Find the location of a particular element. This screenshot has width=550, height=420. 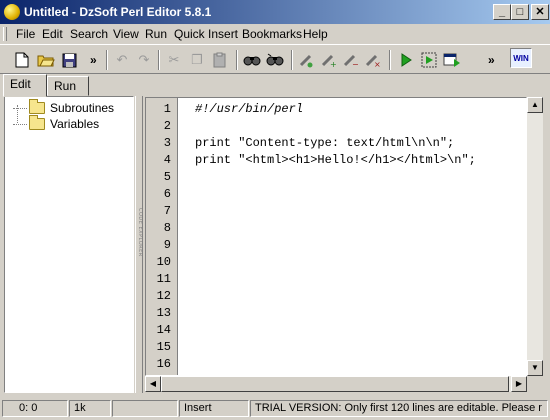

tab-edit: Edit is located at coordinates (25, 85).